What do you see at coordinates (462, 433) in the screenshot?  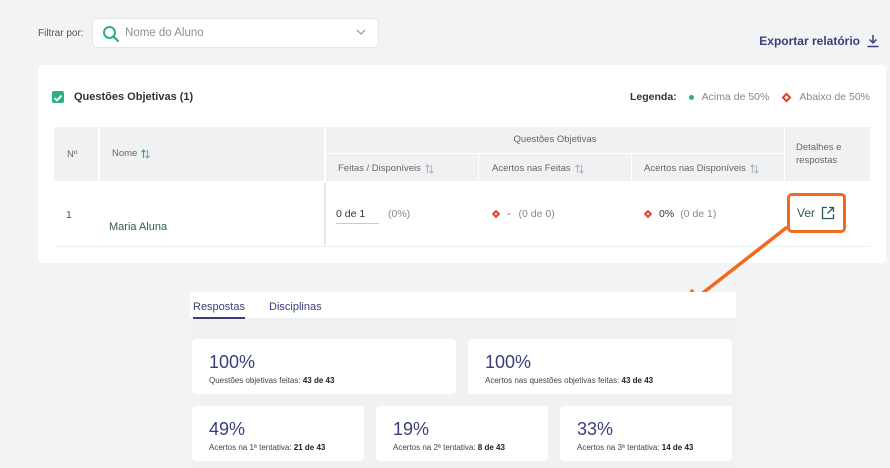 I see `stat-card: 19% Acertos na 2ª tentativa: 8 de 43` at bounding box center [462, 433].